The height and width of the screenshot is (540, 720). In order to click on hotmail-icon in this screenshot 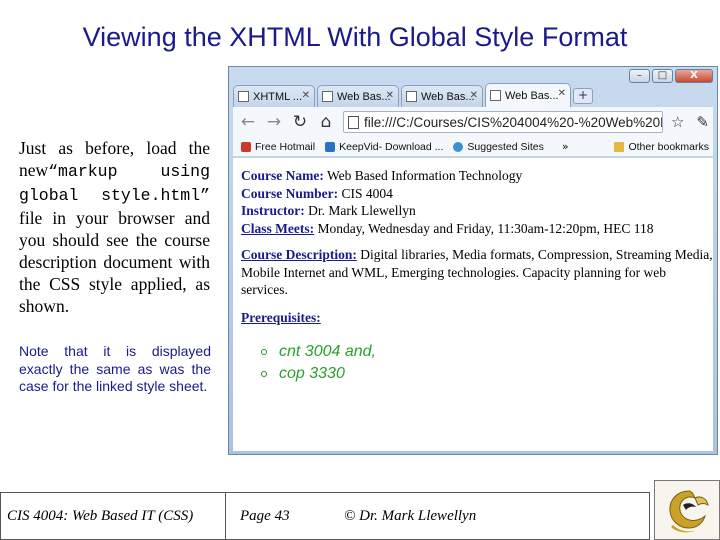, I will do `click(246, 146)`.